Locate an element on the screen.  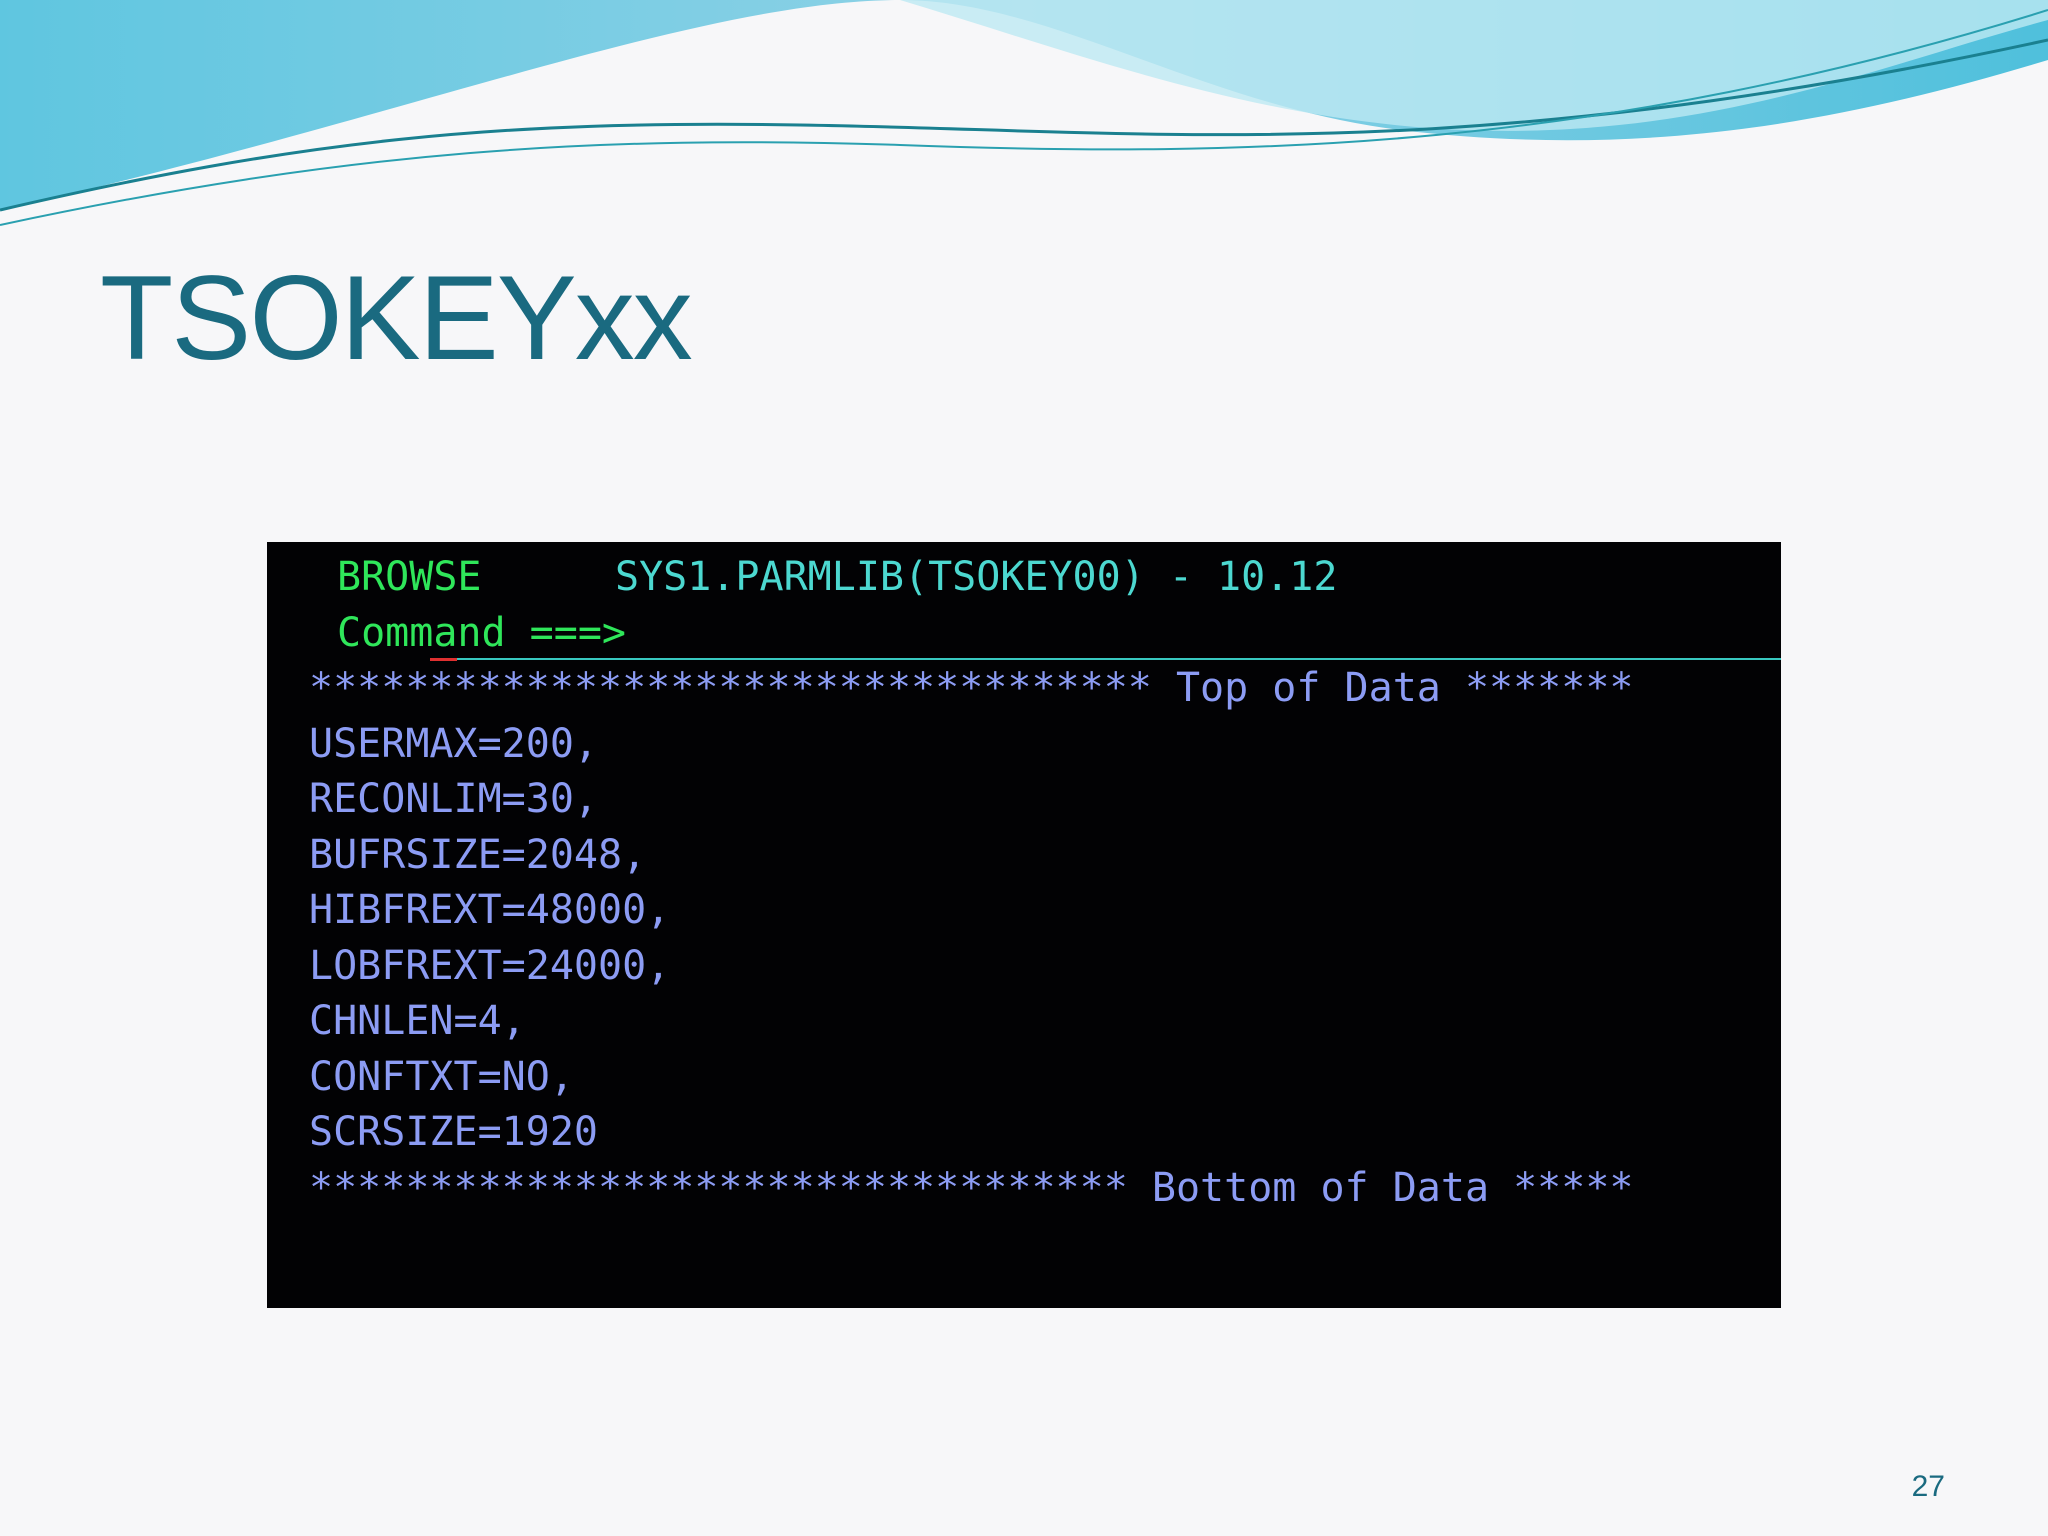
header-wave-decoration is located at coordinates (1024, 113).